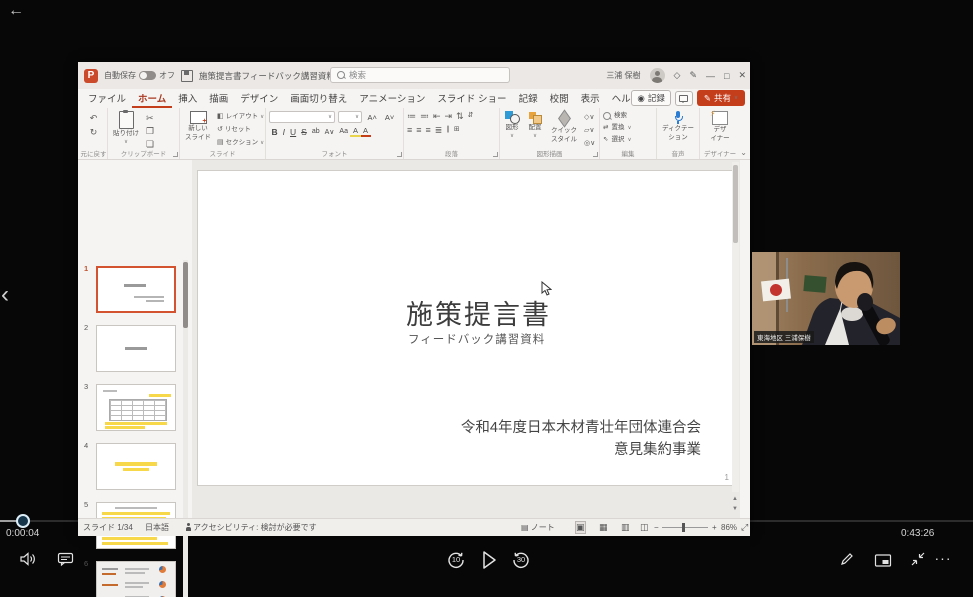 The image size is (973, 597). What do you see at coordinates (157, 527) in the screenshot?
I see `language-indicator: 日本語` at bounding box center [157, 527].